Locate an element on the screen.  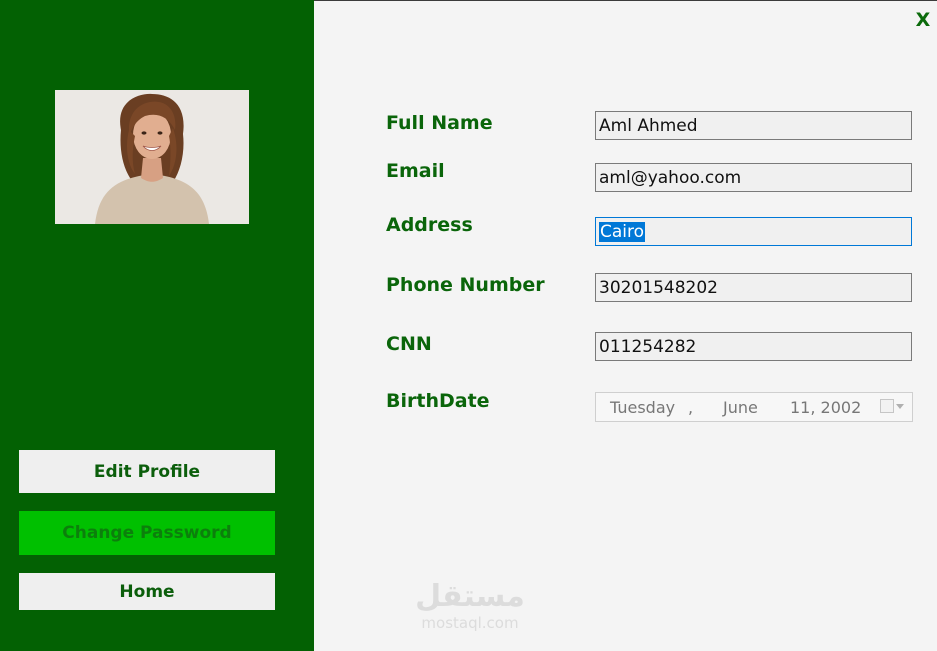
email-label: Email is located at coordinates (415, 171).